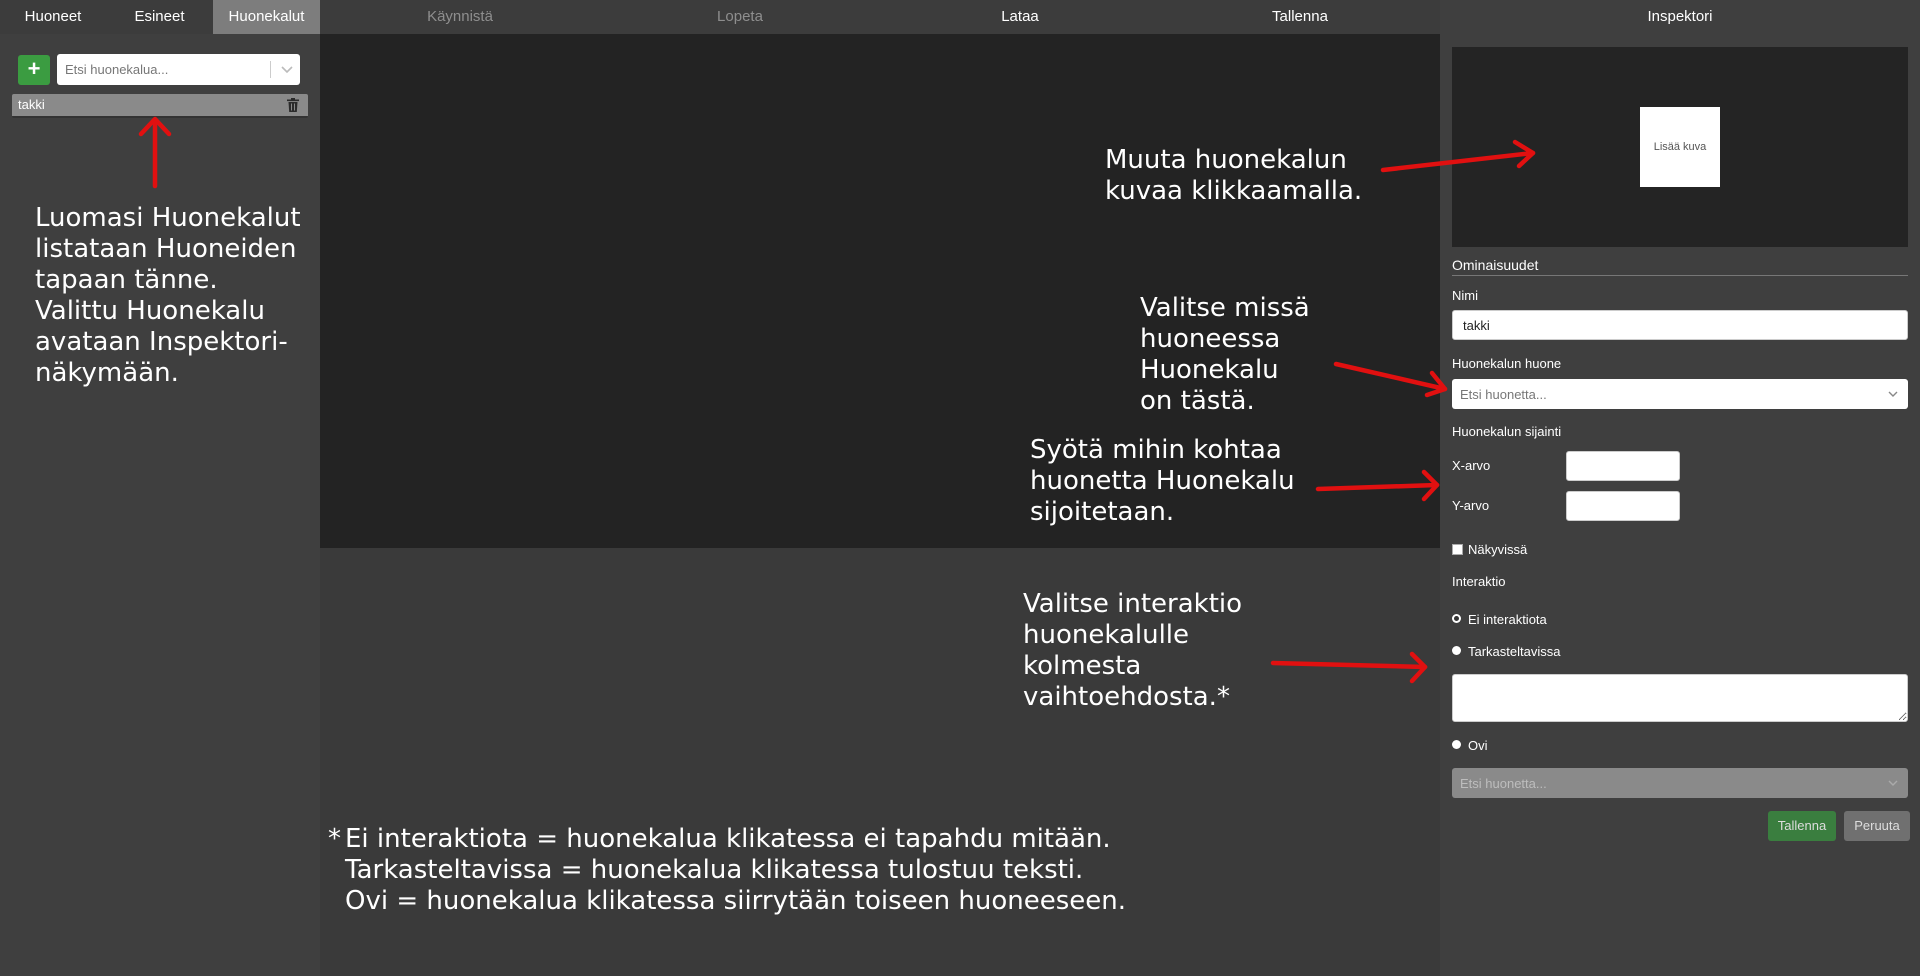 The image size is (1920, 976). What do you see at coordinates (266, 17) in the screenshot?
I see `tab-huonekalut: Huonekalut` at bounding box center [266, 17].